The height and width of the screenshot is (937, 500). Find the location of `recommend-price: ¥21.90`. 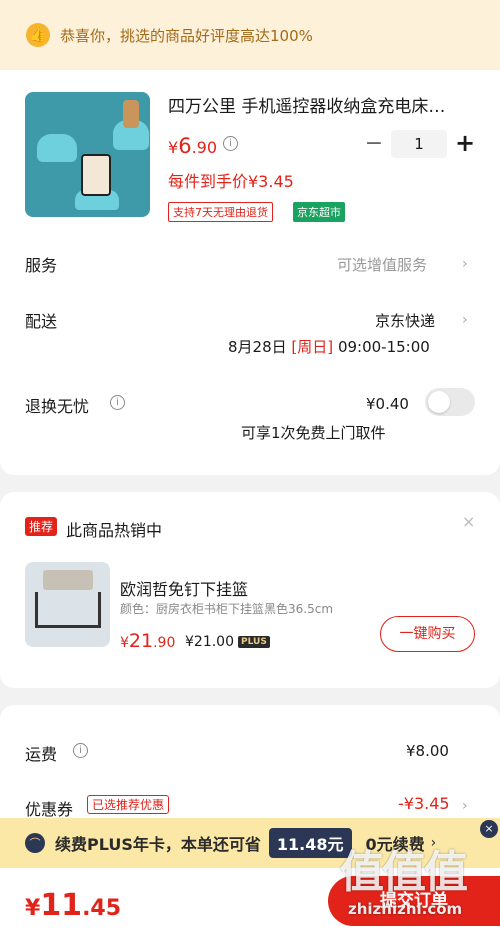

recommend-price: ¥21.90 is located at coordinates (148, 641).